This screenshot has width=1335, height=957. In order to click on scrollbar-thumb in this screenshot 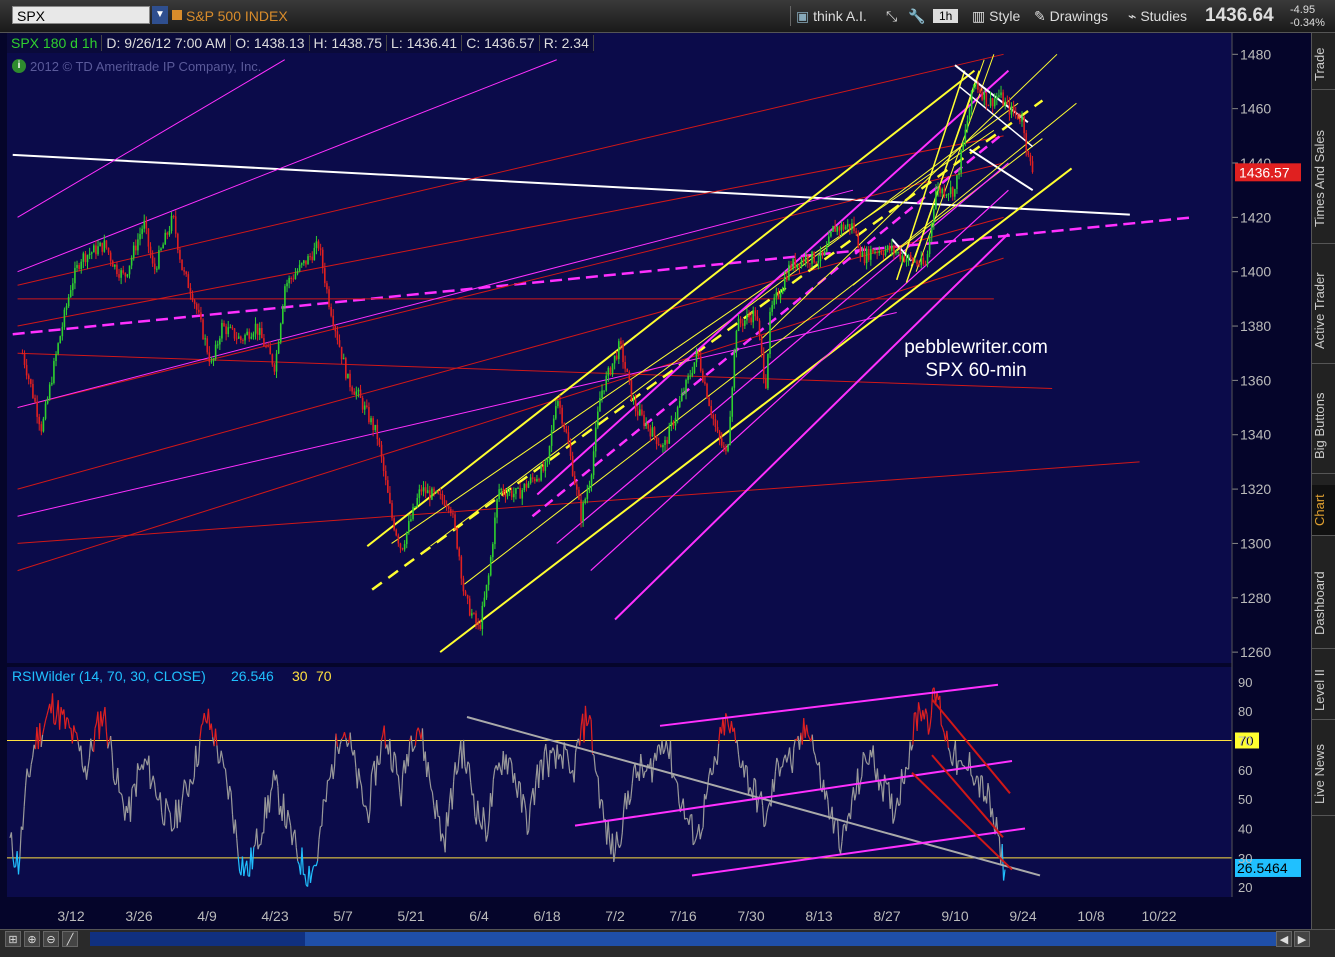, I will do `click(792, 939)`.